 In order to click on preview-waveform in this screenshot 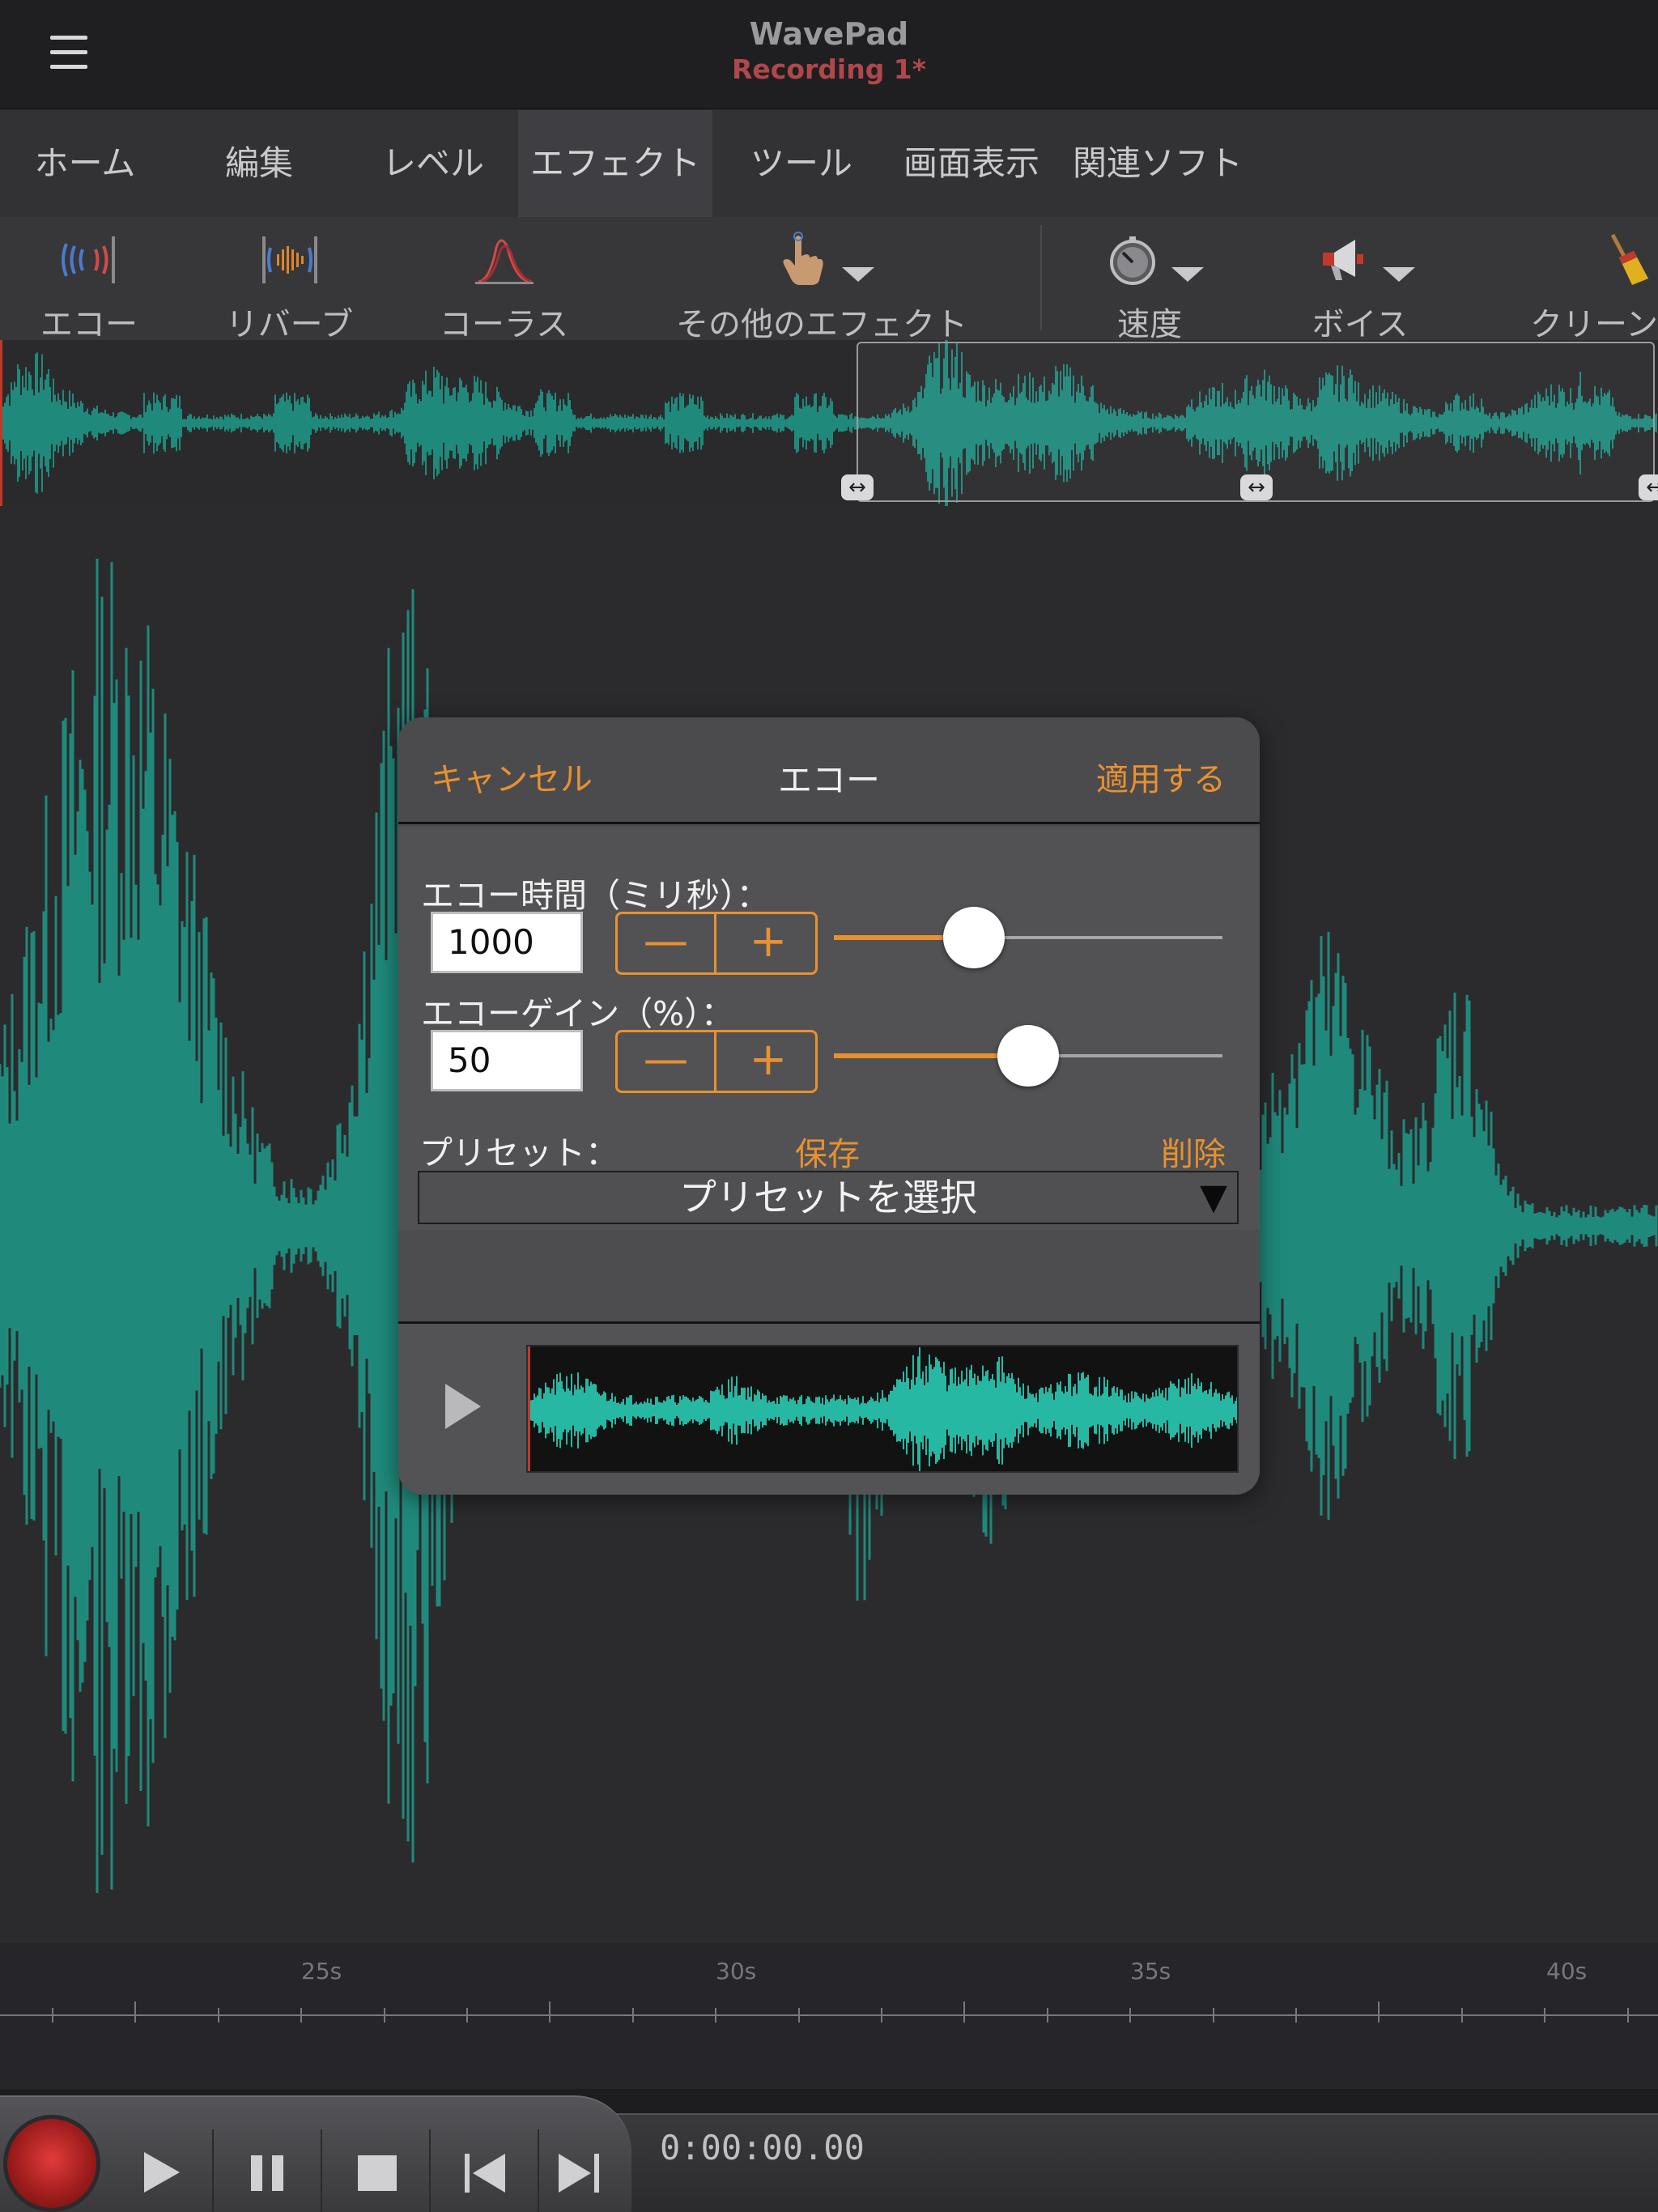, I will do `click(882, 1409)`.